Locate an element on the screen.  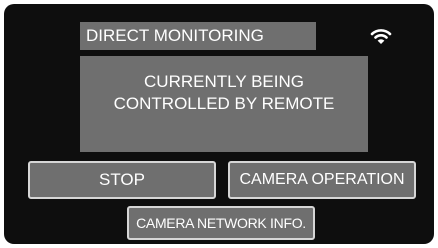
message-line-1: CURRENTLY BEING is located at coordinates (224, 81).